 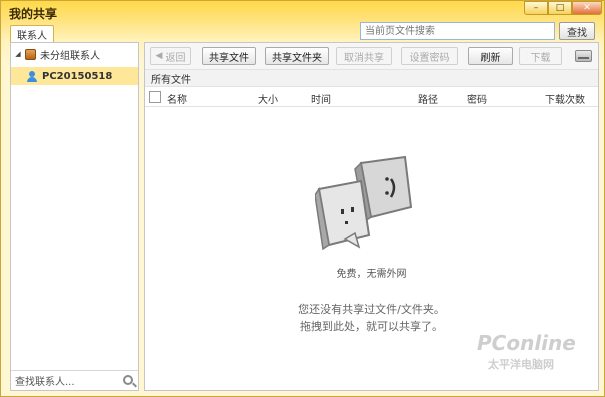 What do you see at coordinates (565, 98) in the screenshot?
I see `column-download-count: 下载次数` at bounding box center [565, 98].